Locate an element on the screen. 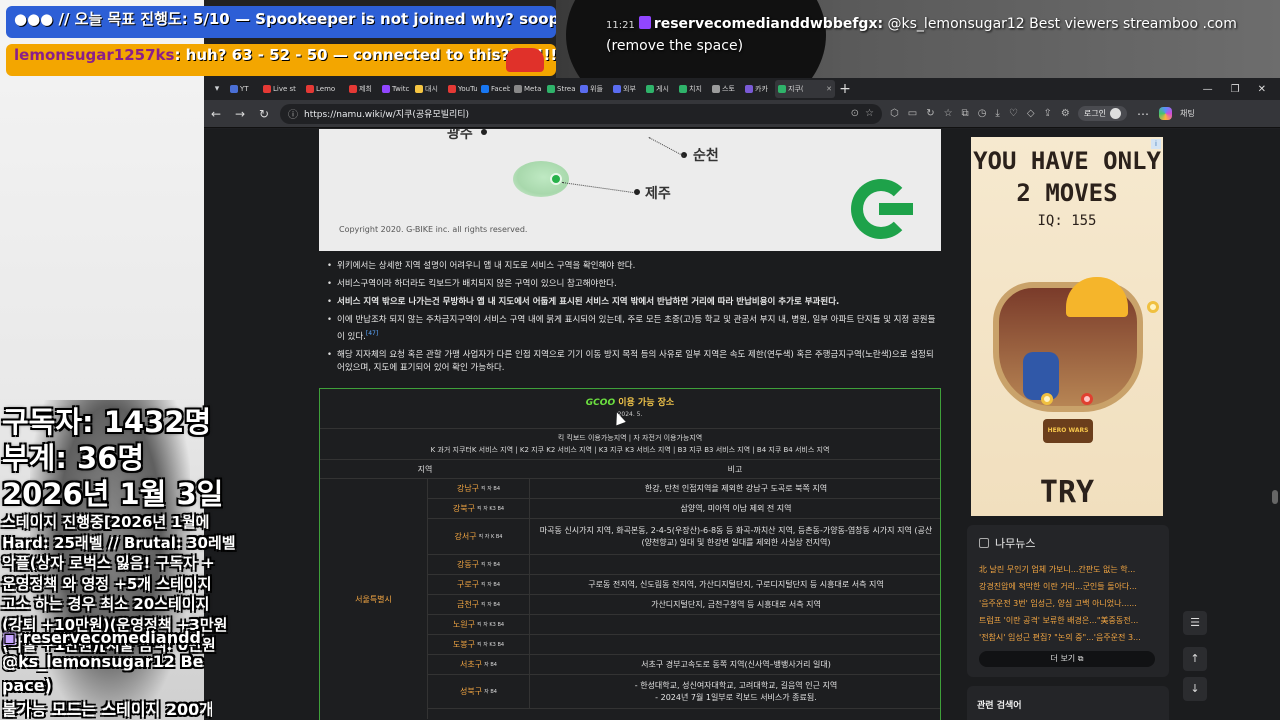  extension-icon: ⬡ is located at coordinates (894, 113).